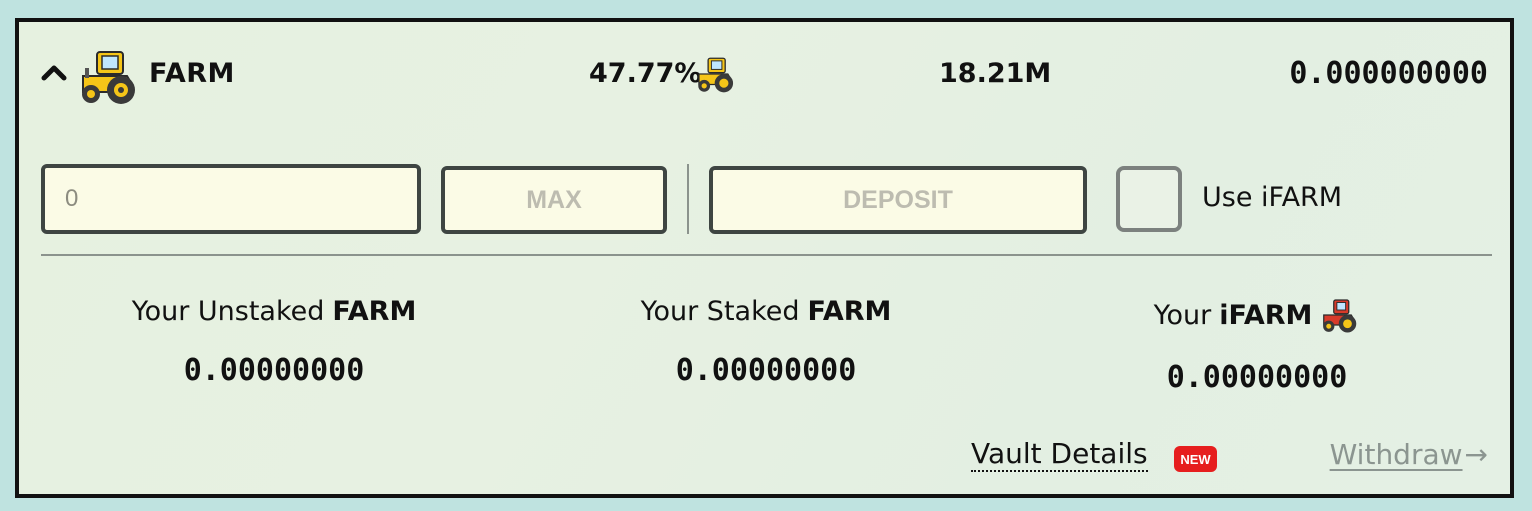 The image size is (1532, 511). Describe the element at coordinates (688, 199) in the screenshot. I see `vertical-divider` at that location.